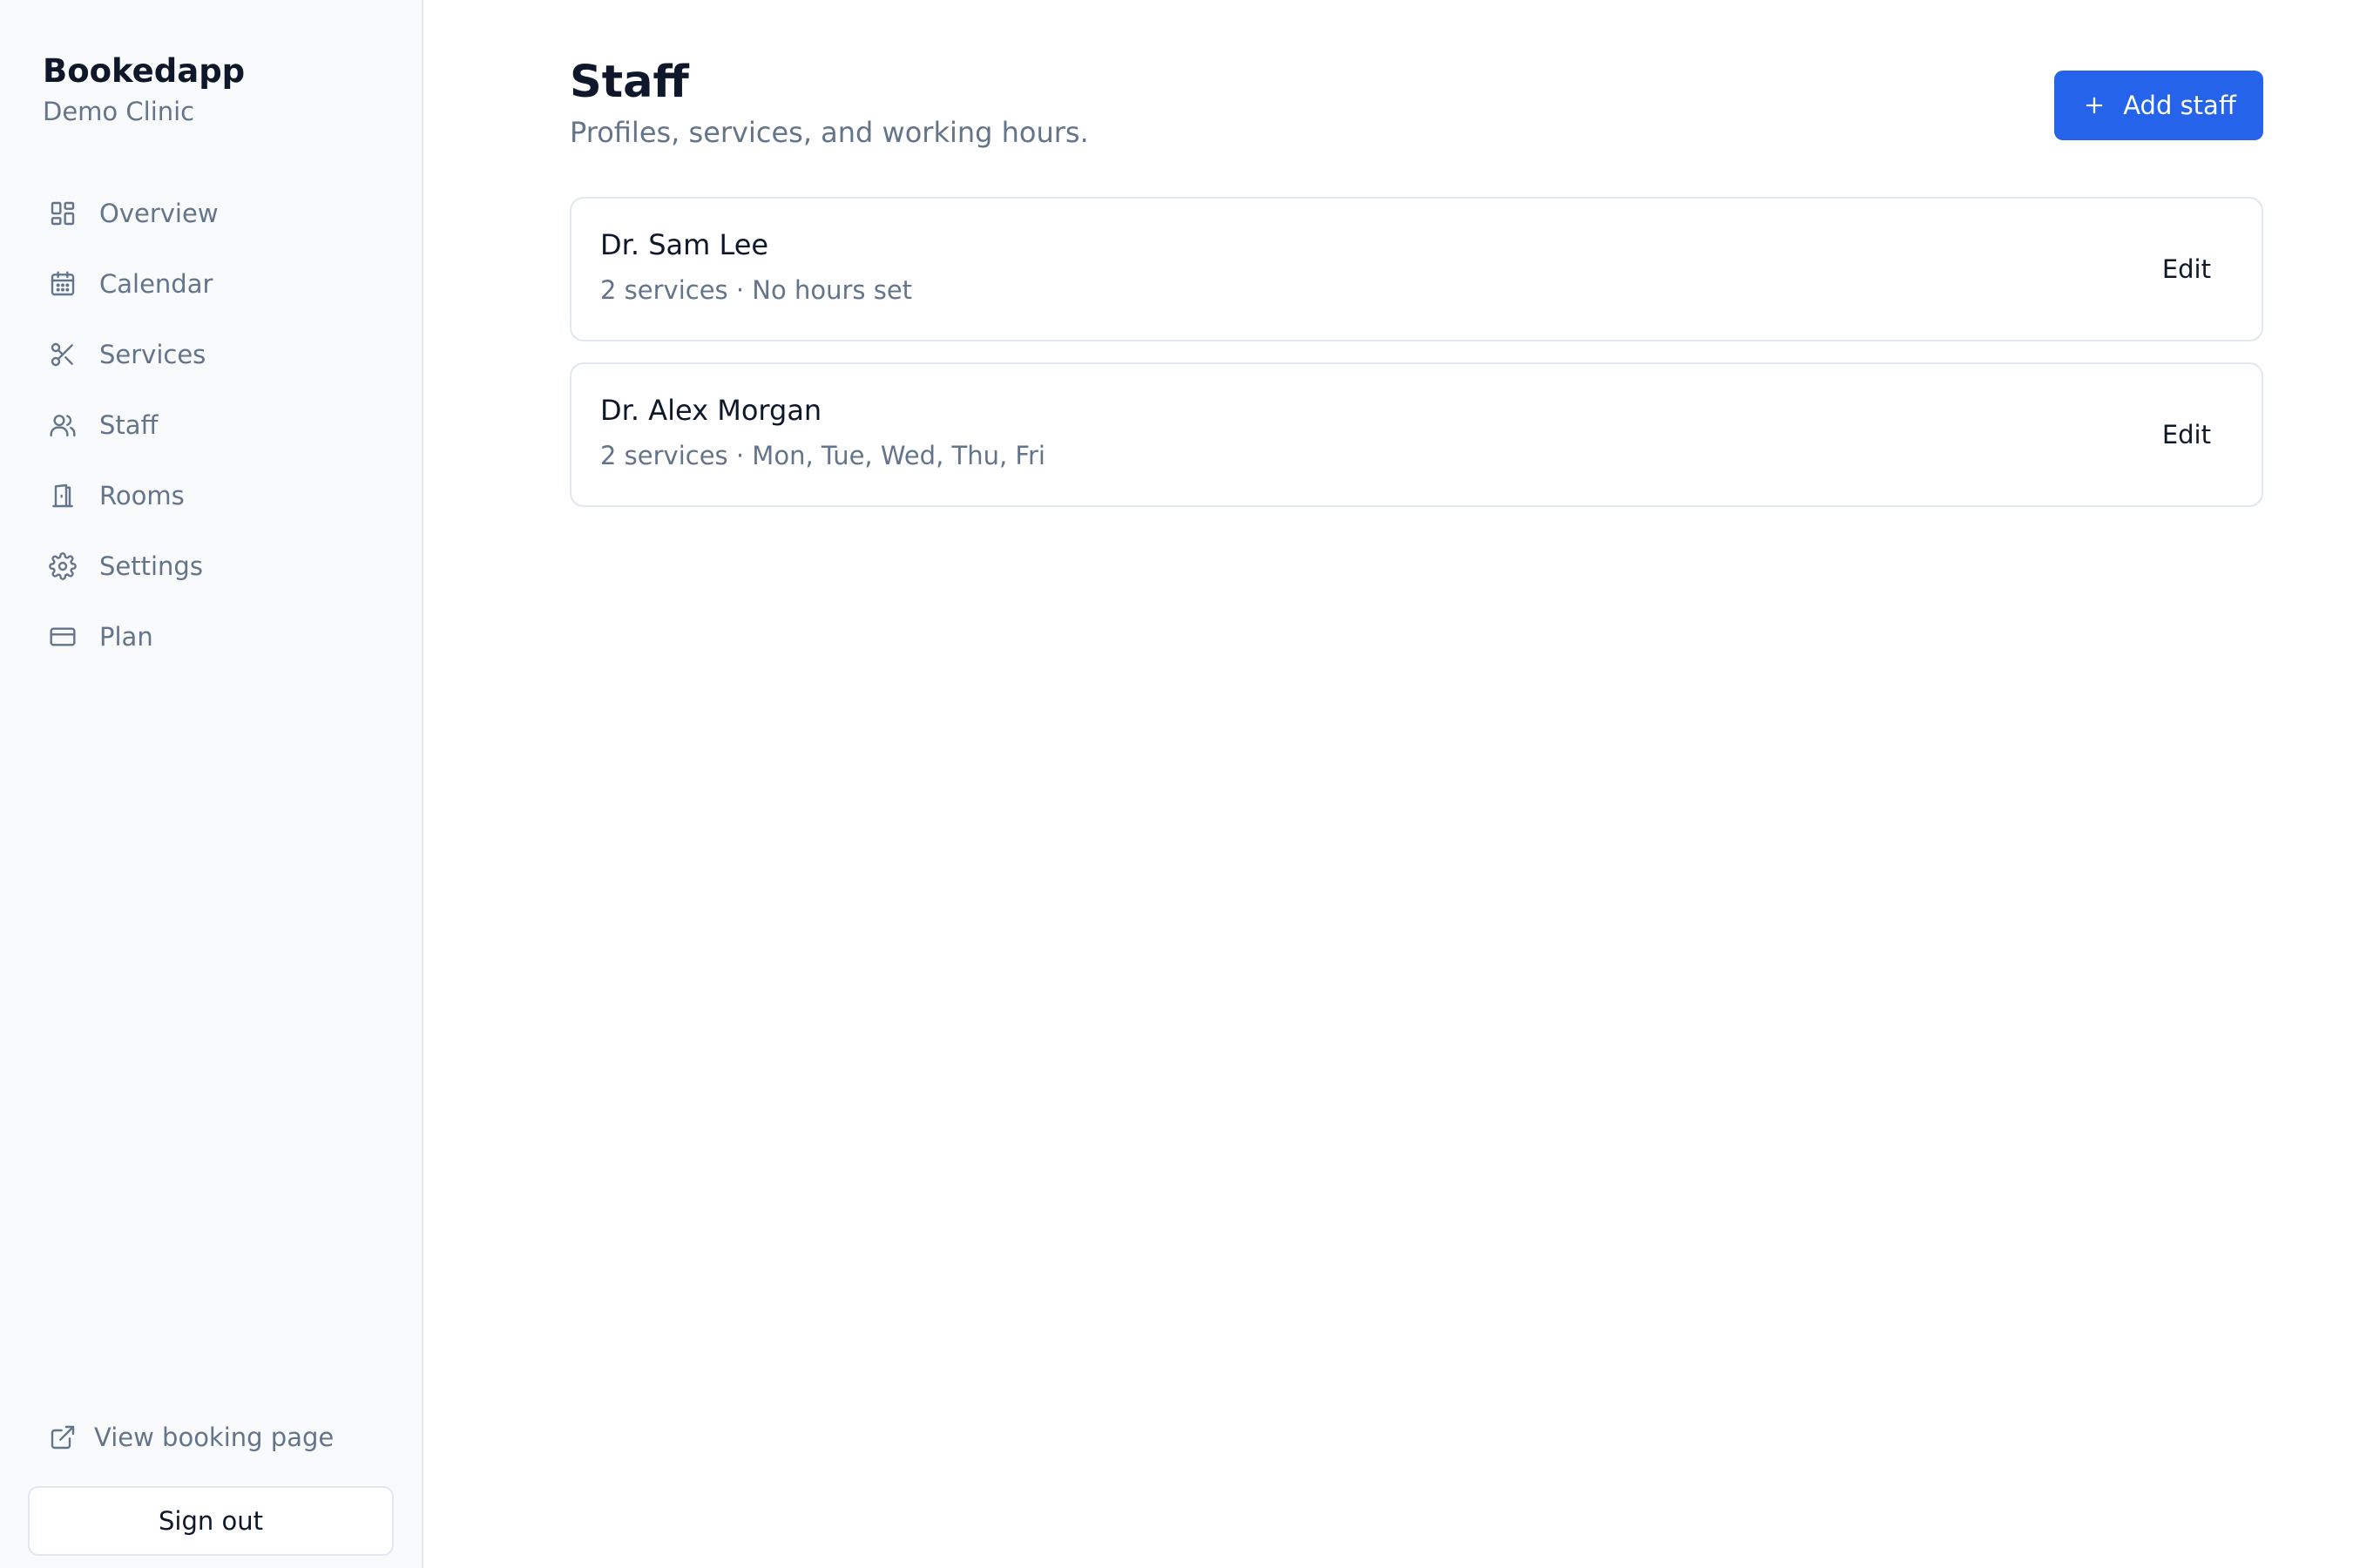 The width and height of the screenshot is (2380, 1568). I want to click on plus-icon, so click(2094, 105).